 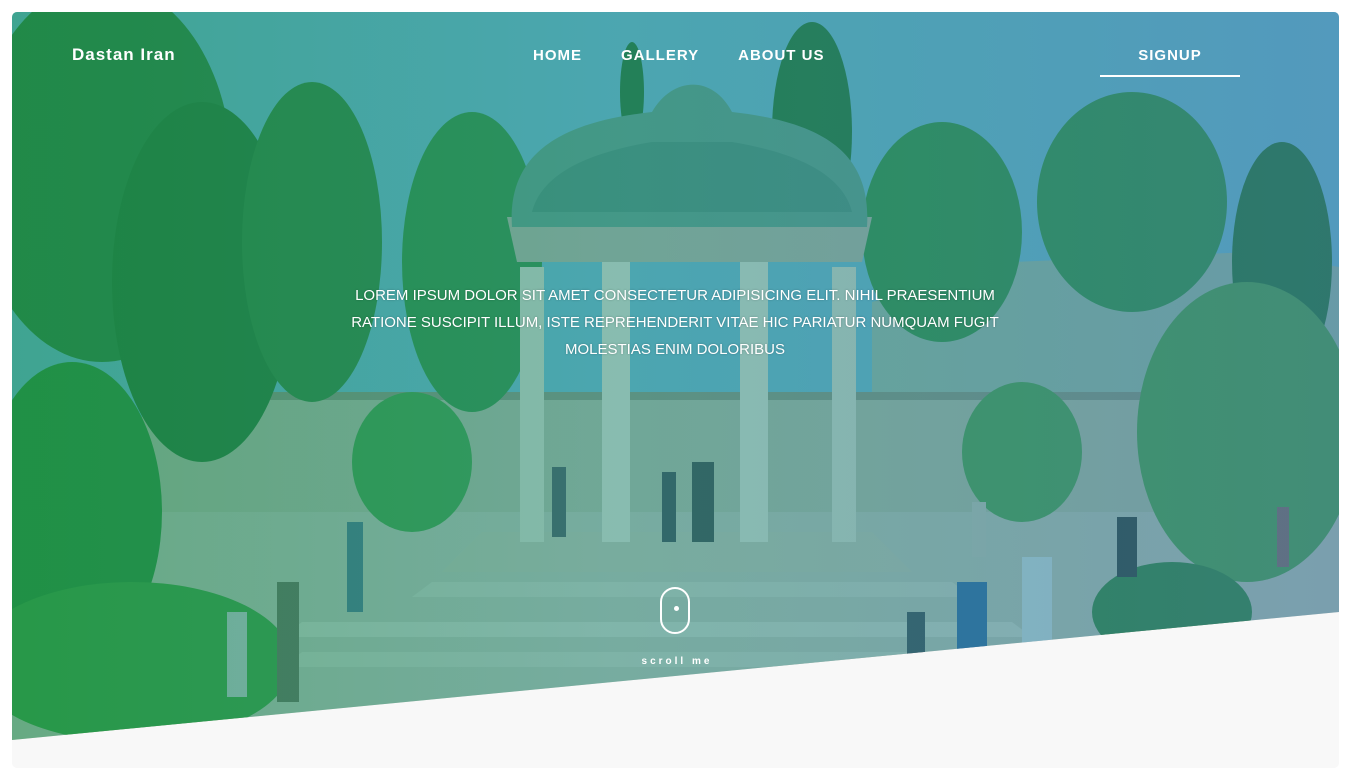 What do you see at coordinates (124, 55) in the screenshot?
I see `brand-logo: Dastan Iran` at bounding box center [124, 55].